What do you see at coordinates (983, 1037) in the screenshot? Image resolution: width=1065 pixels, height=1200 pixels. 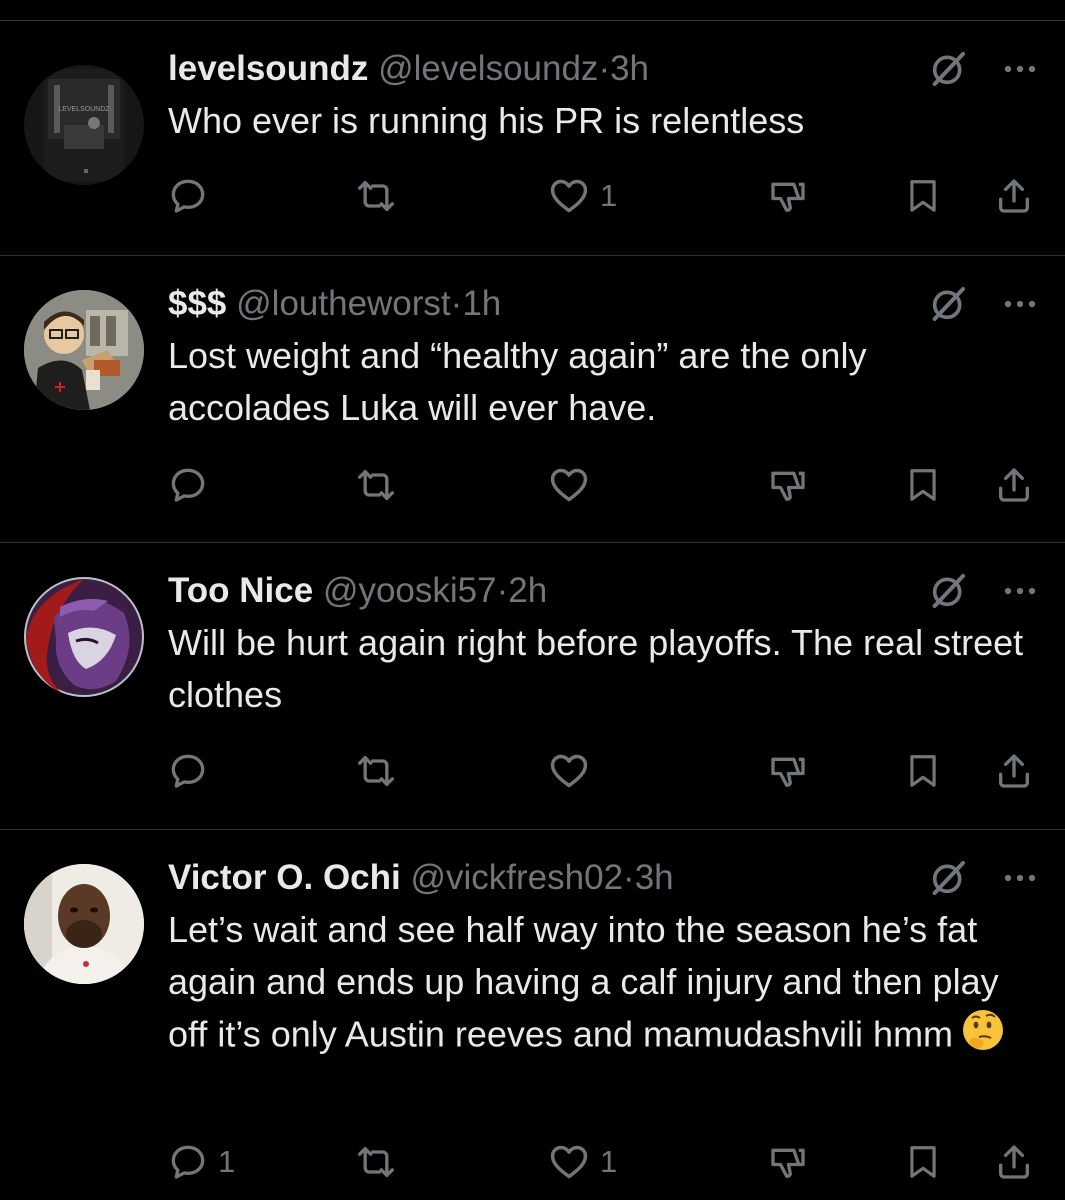 I see `thinking-face-emoji` at bounding box center [983, 1037].